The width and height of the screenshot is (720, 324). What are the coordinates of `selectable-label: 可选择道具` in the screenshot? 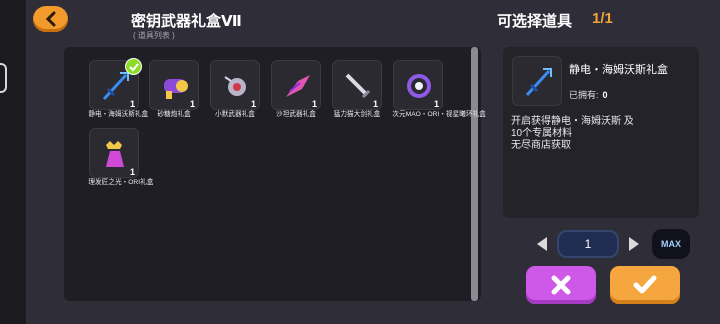 It's located at (535, 21).